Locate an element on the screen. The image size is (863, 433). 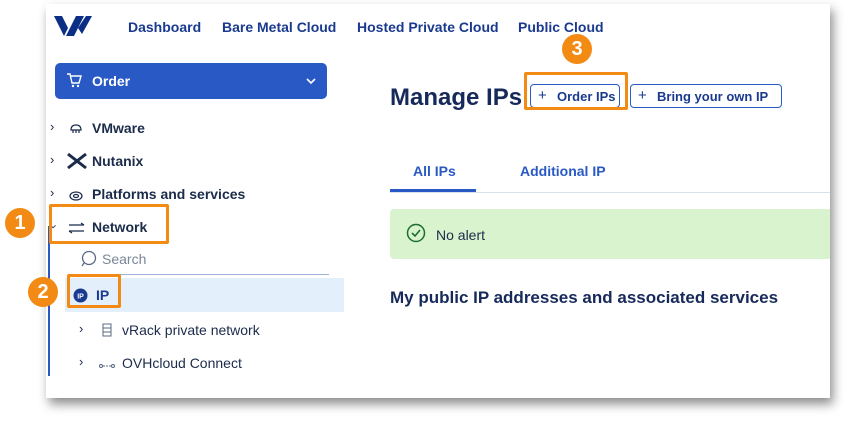
vrack-icon is located at coordinates (107, 332).